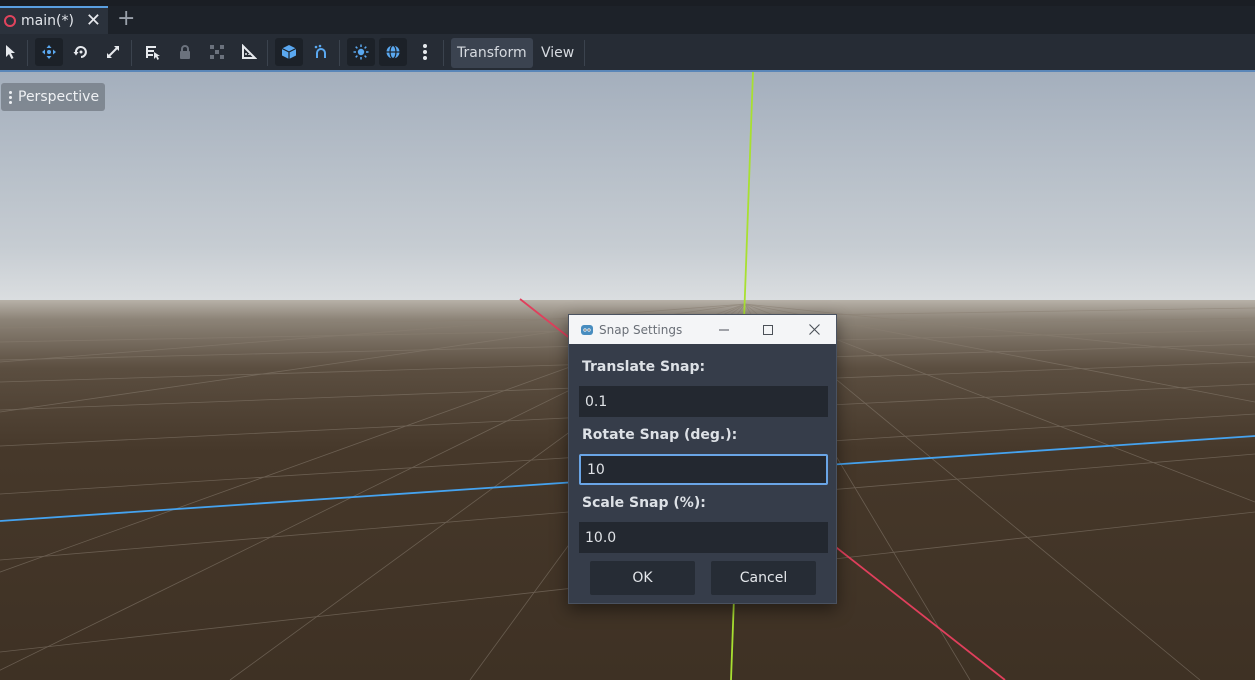 This screenshot has height=680, width=1255. Describe the element at coordinates (644, 367) in the screenshot. I see `translate-snap-label: Translate Snap:` at that location.